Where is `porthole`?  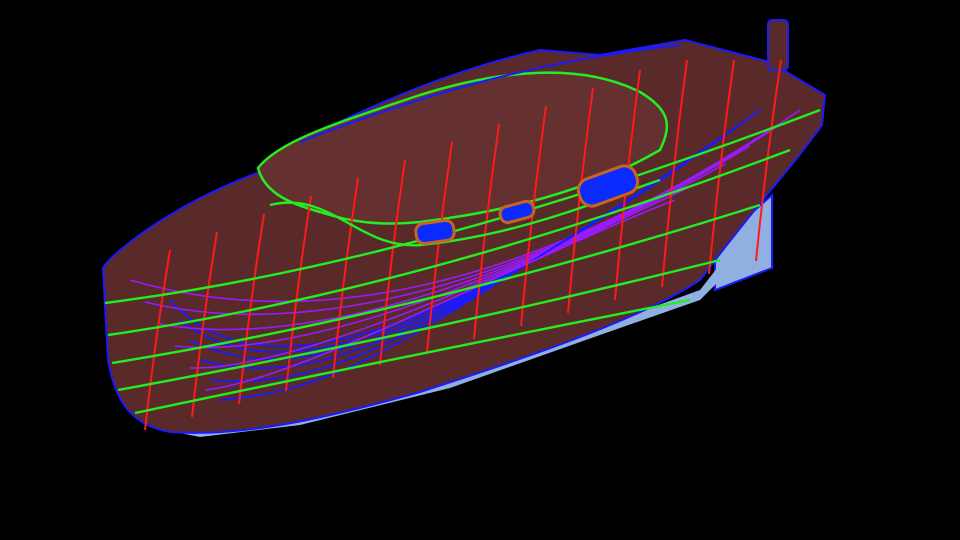
porthole is located at coordinates (435, 232).